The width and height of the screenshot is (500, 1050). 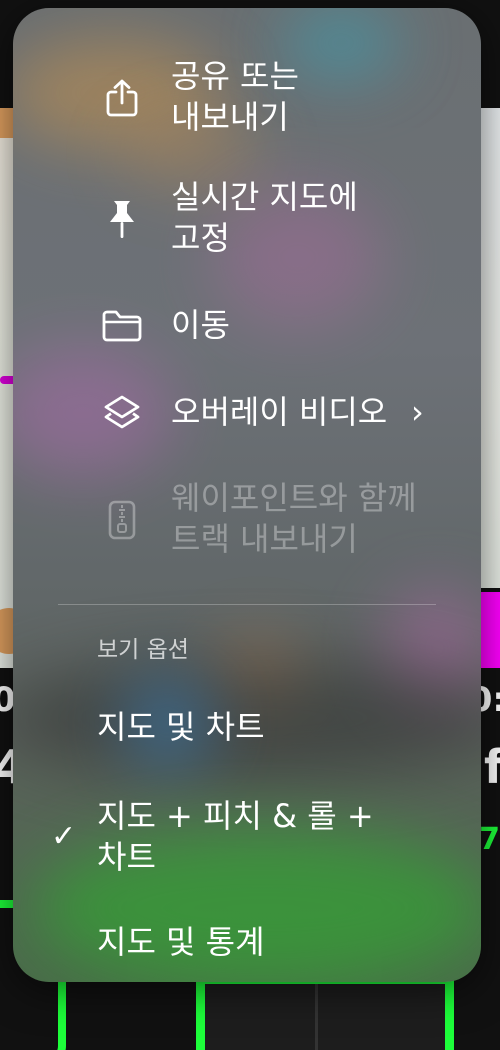 I want to click on view-option-map-chart: 지도 및 차트, so click(x=247, y=727).